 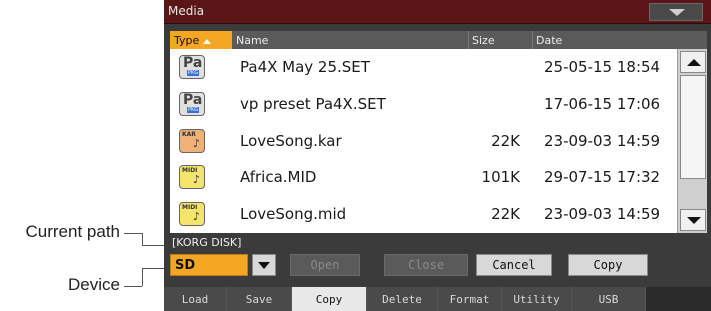 What do you see at coordinates (142, 239) in the screenshot?
I see `current-path-leader-vertical` at bounding box center [142, 239].